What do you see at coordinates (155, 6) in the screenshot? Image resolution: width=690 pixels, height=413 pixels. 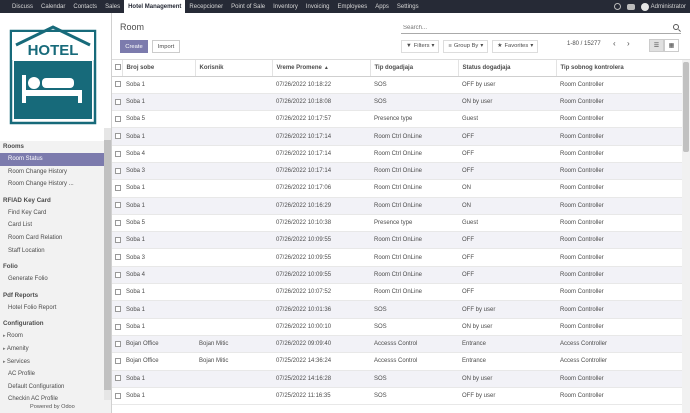 I see `top-menu-item: Hotel Management` at bounding box center [155, 6].